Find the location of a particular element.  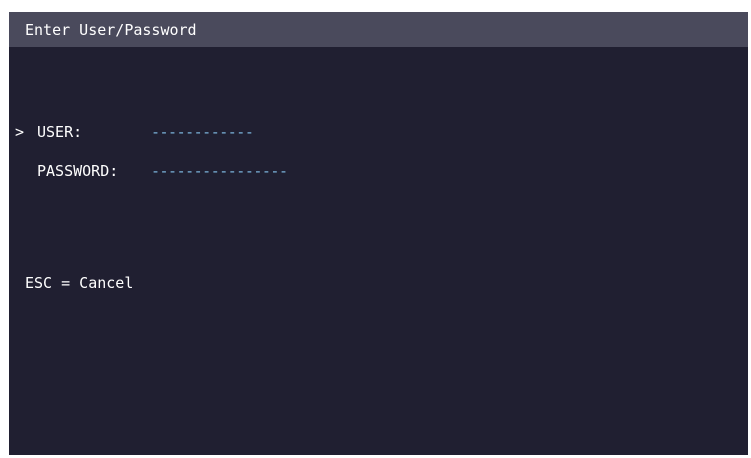

window-title: Enter User/Password is located at coordinates (111, 30).